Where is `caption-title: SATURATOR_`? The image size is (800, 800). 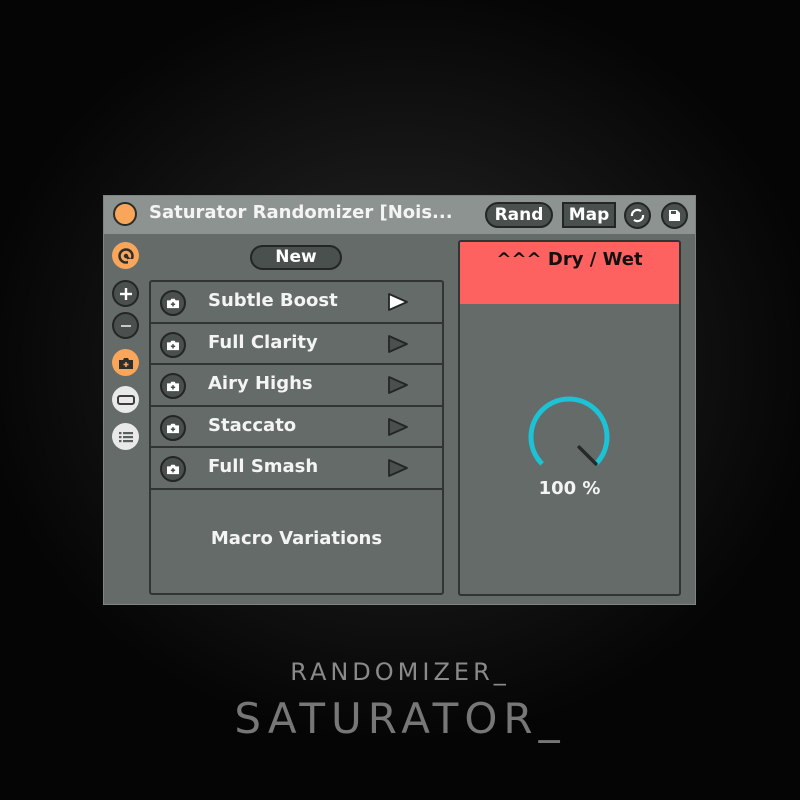 caption-title: SATURATOR_ is located at coordinates (400, 718).